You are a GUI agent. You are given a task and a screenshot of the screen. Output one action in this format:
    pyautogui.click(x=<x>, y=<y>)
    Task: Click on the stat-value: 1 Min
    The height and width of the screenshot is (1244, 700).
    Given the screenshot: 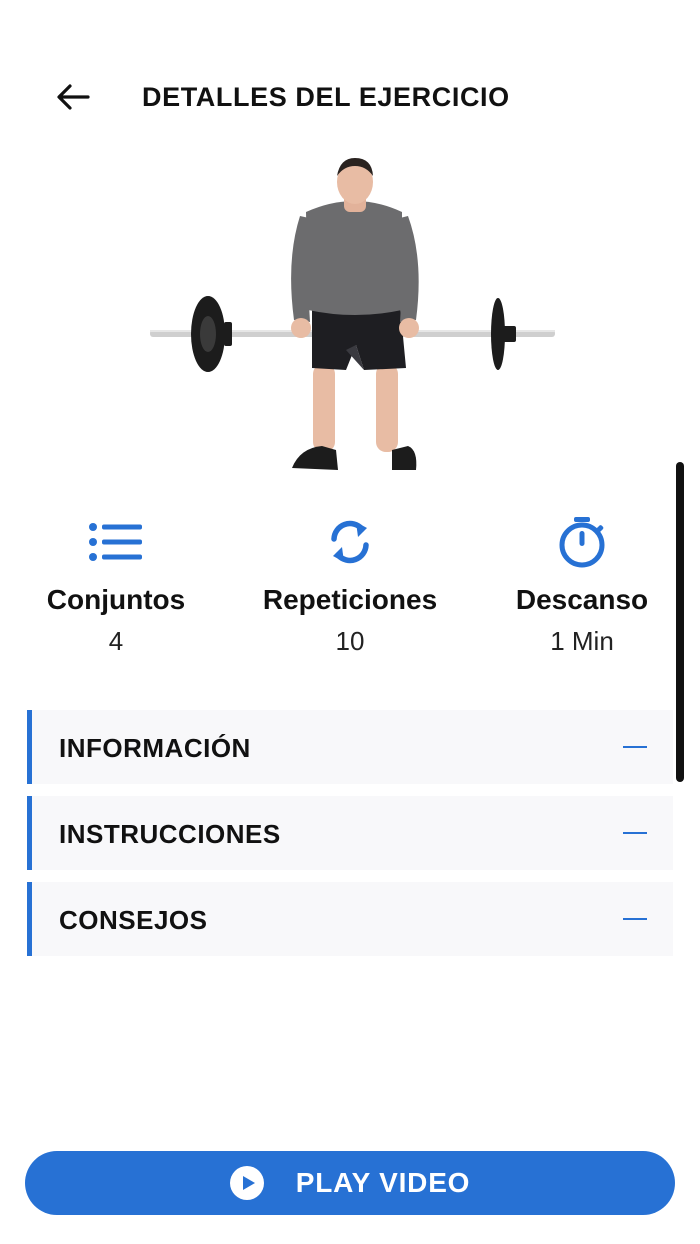 What is the action you would take?
    pyautogui.click(x=582, y=641)
    